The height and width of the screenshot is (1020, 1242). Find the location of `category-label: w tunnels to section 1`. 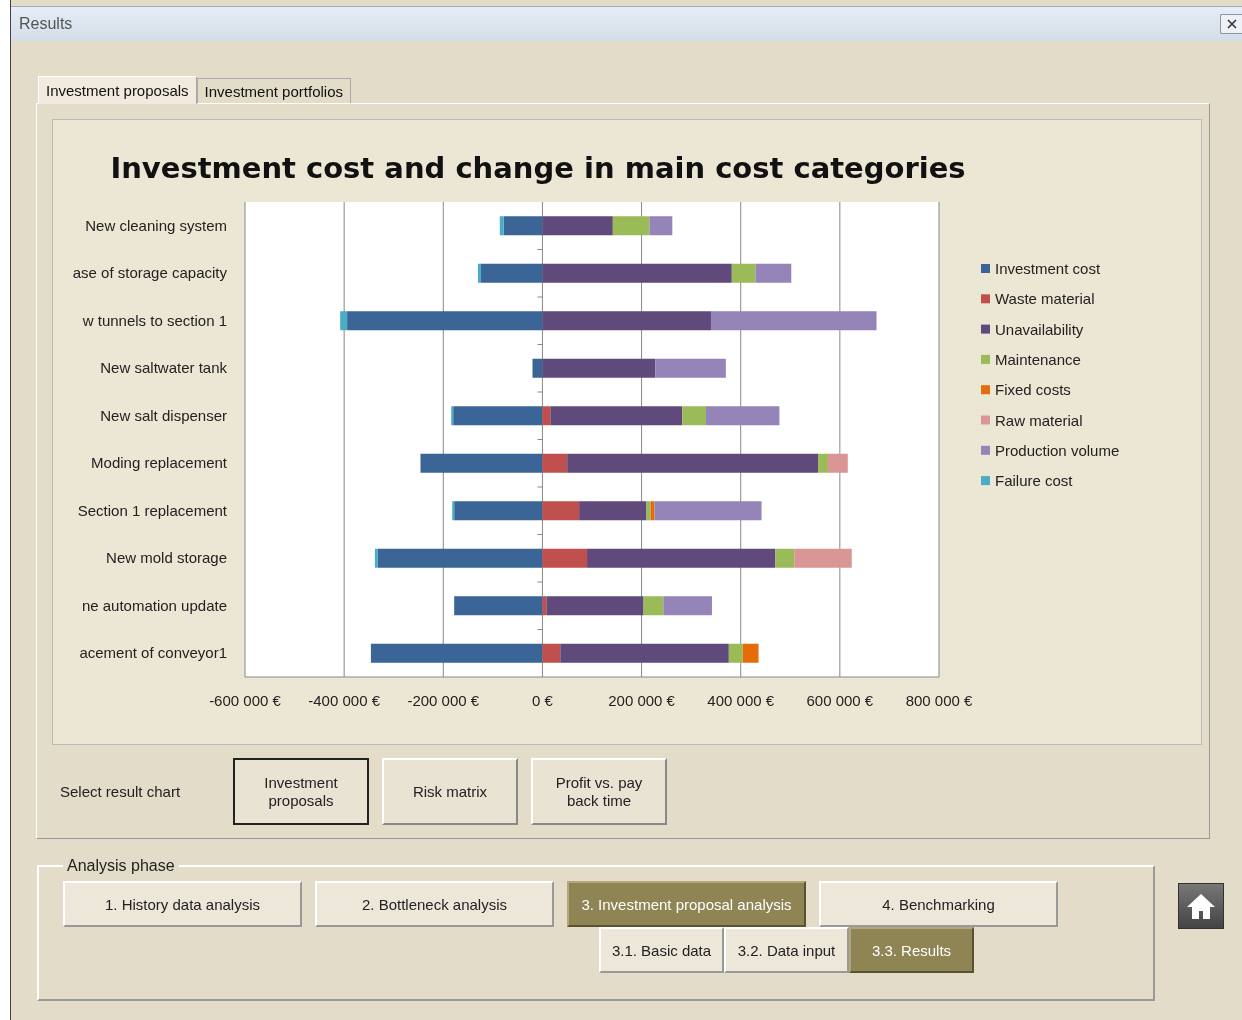

category-label: w tunnels to section 1 is located at coordinates (154, 320).